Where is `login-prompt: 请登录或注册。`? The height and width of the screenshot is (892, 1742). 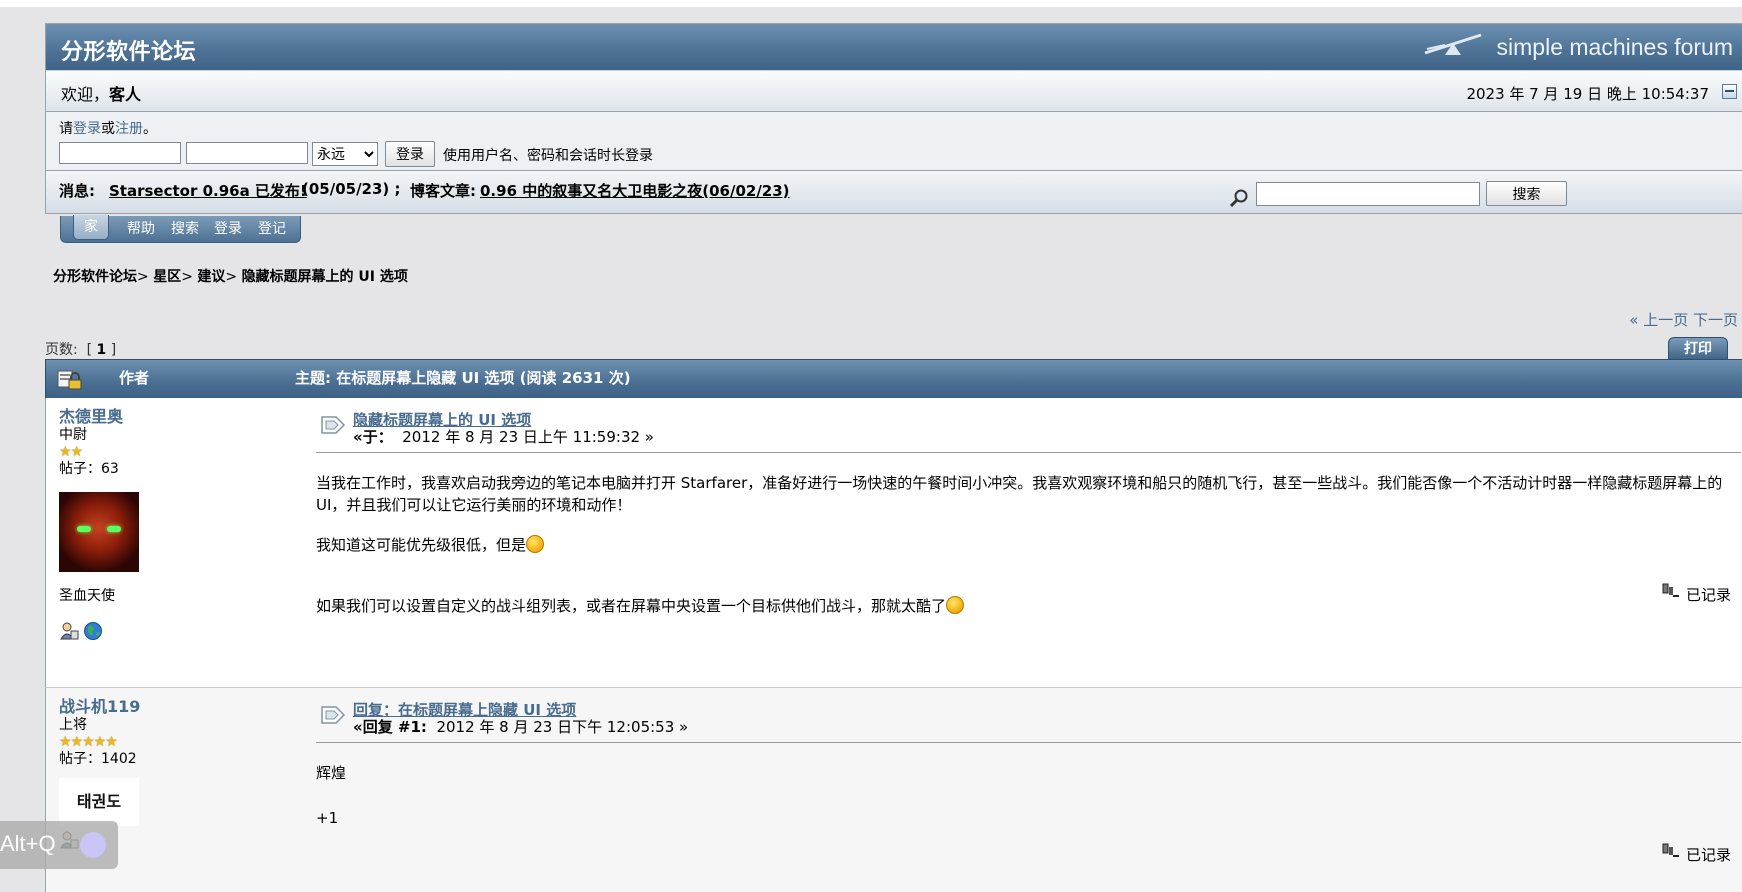
login-prompt: 请登录或注册。 is located at coordinates (108, 128).